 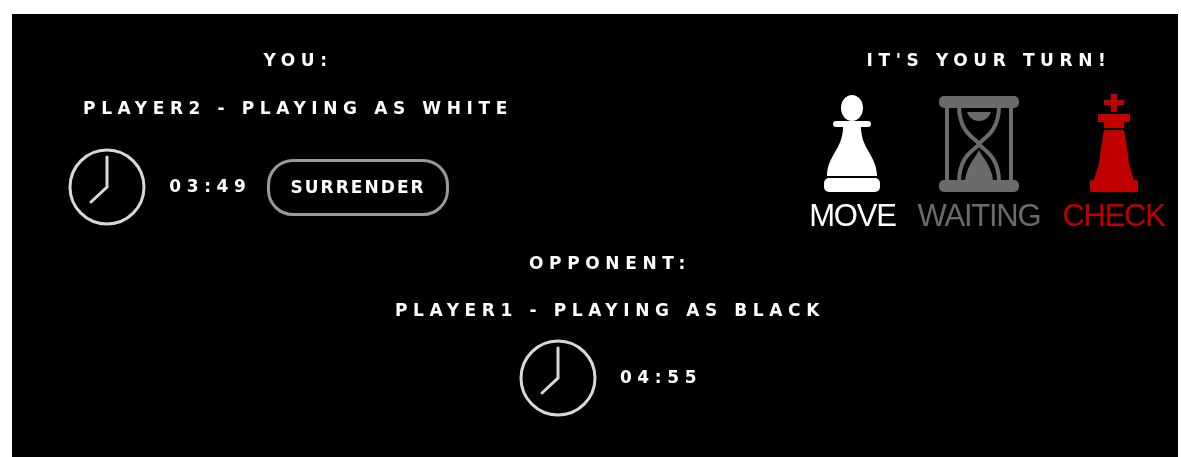 What do you see at coordinates (610, 310) in the screenshot?
I see `player-info: PLAYER1 - PLAYING AS BLACK` at bounding box center [610, 310].